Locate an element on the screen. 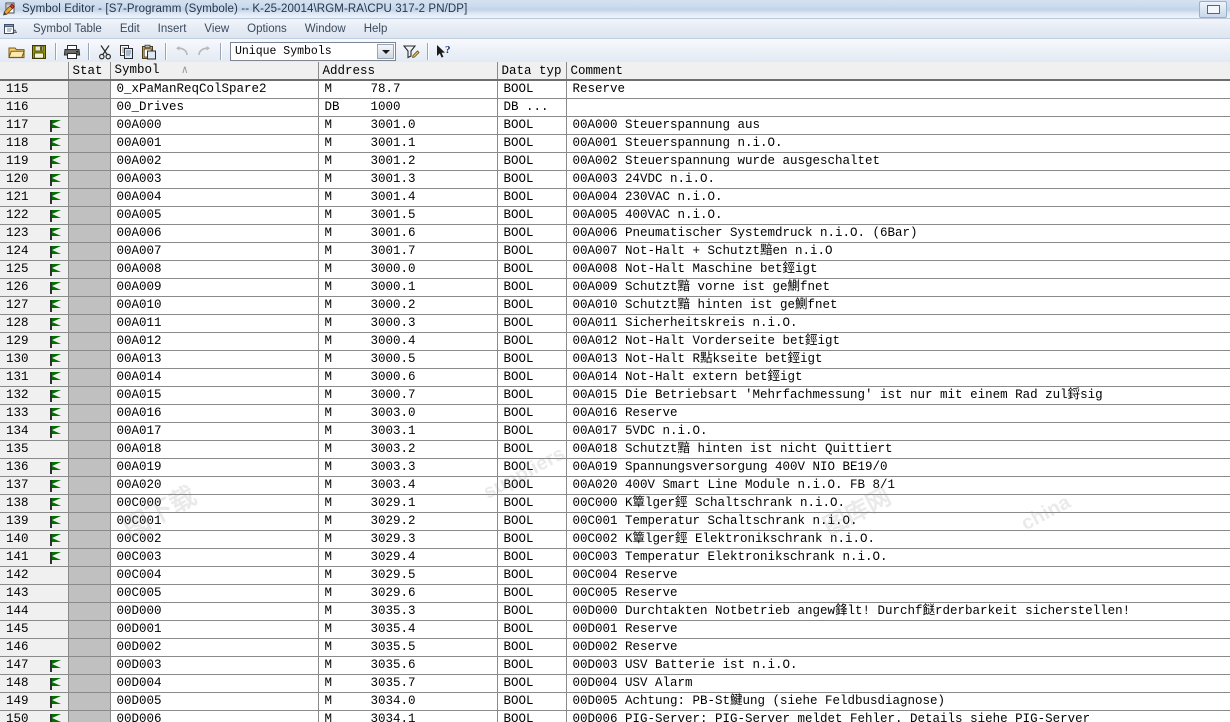 The image size is (1230, 722). symbol-cell: 00C001 is located at coordinates (214, 521).